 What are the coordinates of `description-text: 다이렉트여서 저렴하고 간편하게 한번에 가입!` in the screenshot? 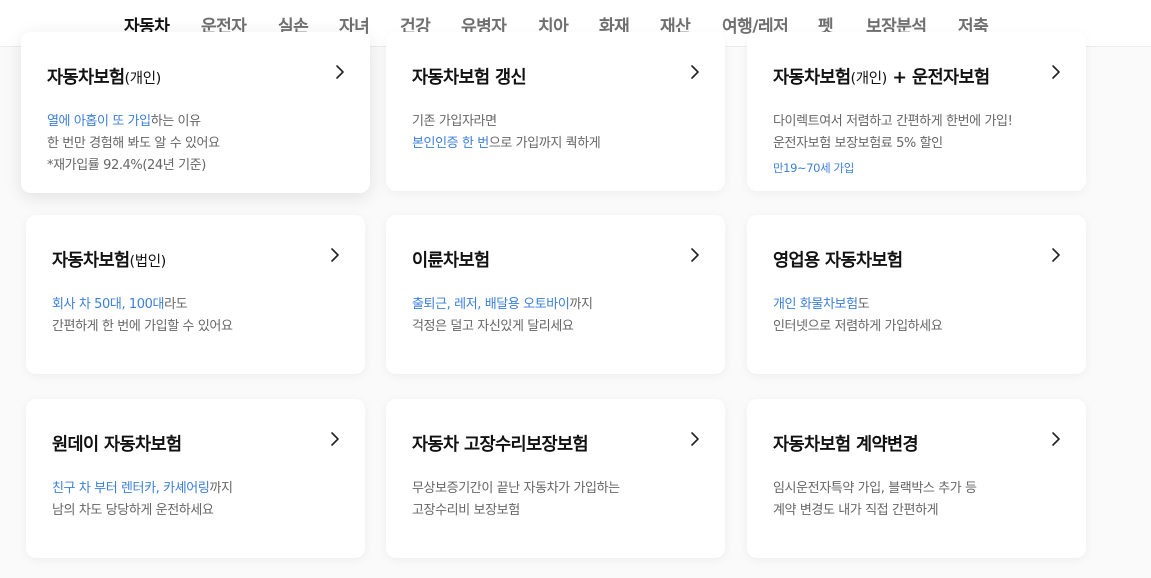 It's located at (893, 121).